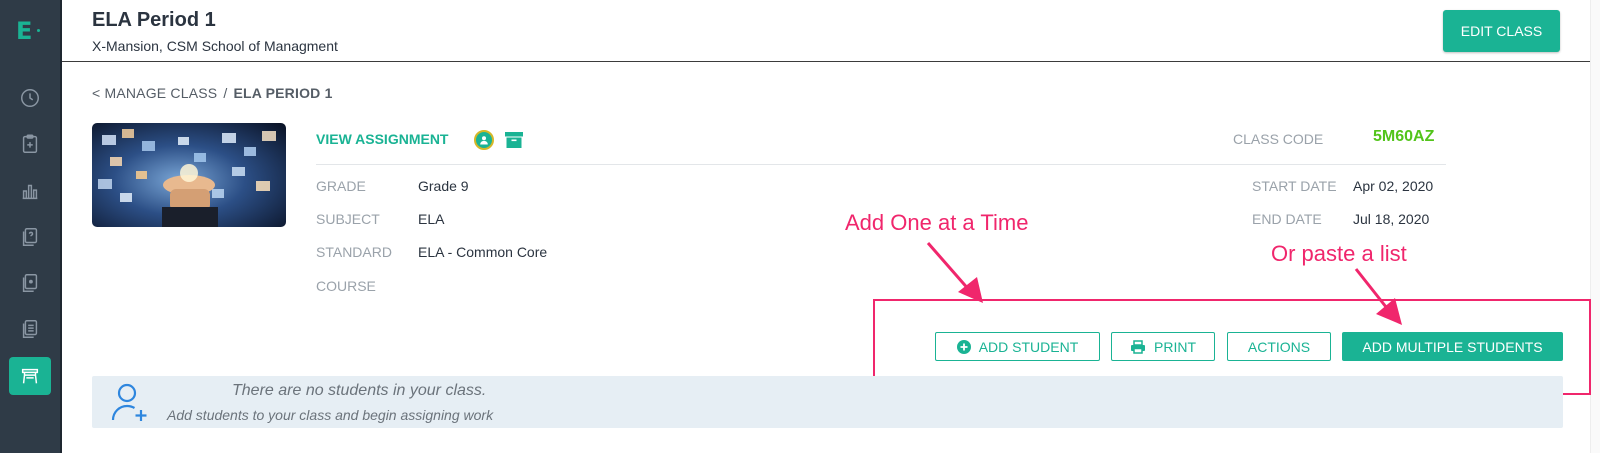  I want to click on plus-circle-icon, so click(963, 346).